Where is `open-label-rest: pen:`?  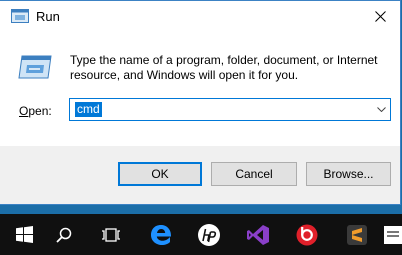
open-label-rest: pen: is located at coordinates (40, 111).